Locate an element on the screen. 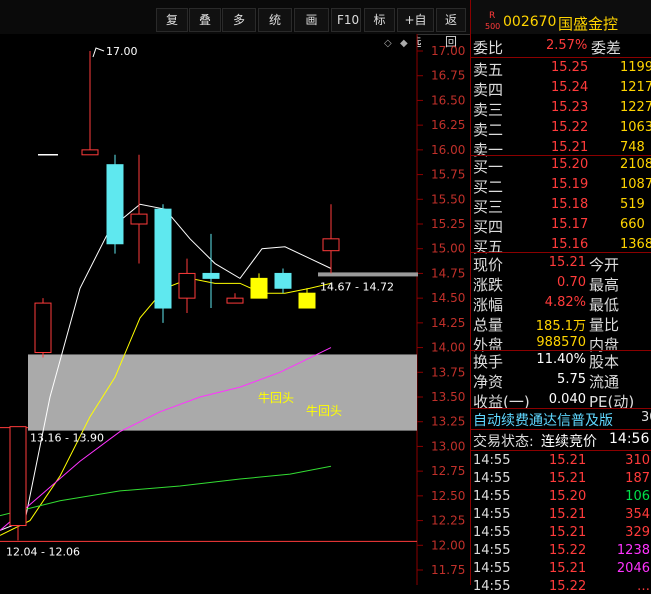  sell-label: 卖四 is located at coordinates (488, 90).